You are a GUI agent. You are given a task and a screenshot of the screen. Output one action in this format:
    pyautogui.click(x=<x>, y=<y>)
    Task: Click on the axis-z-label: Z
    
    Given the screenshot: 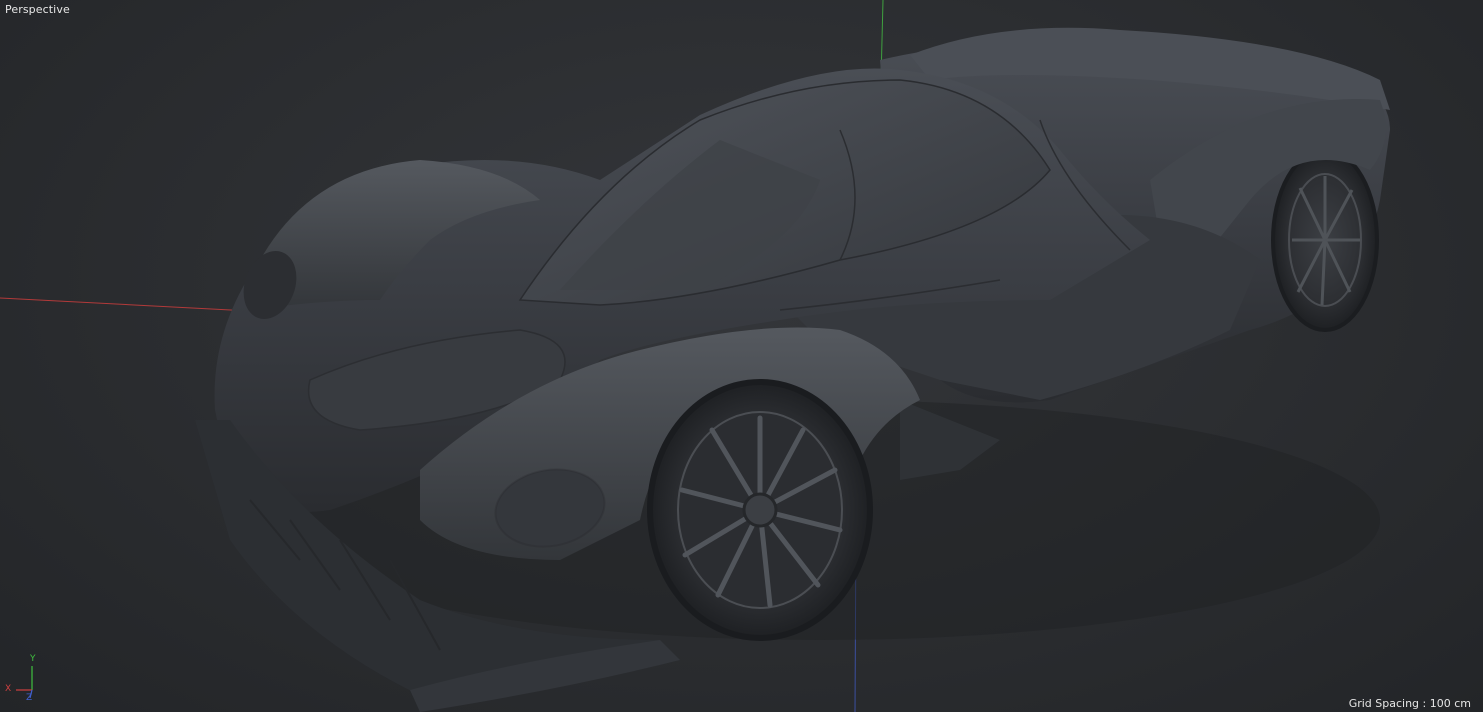 What is the action you would take?
    pyautogui.click(x=29, y=698)
    